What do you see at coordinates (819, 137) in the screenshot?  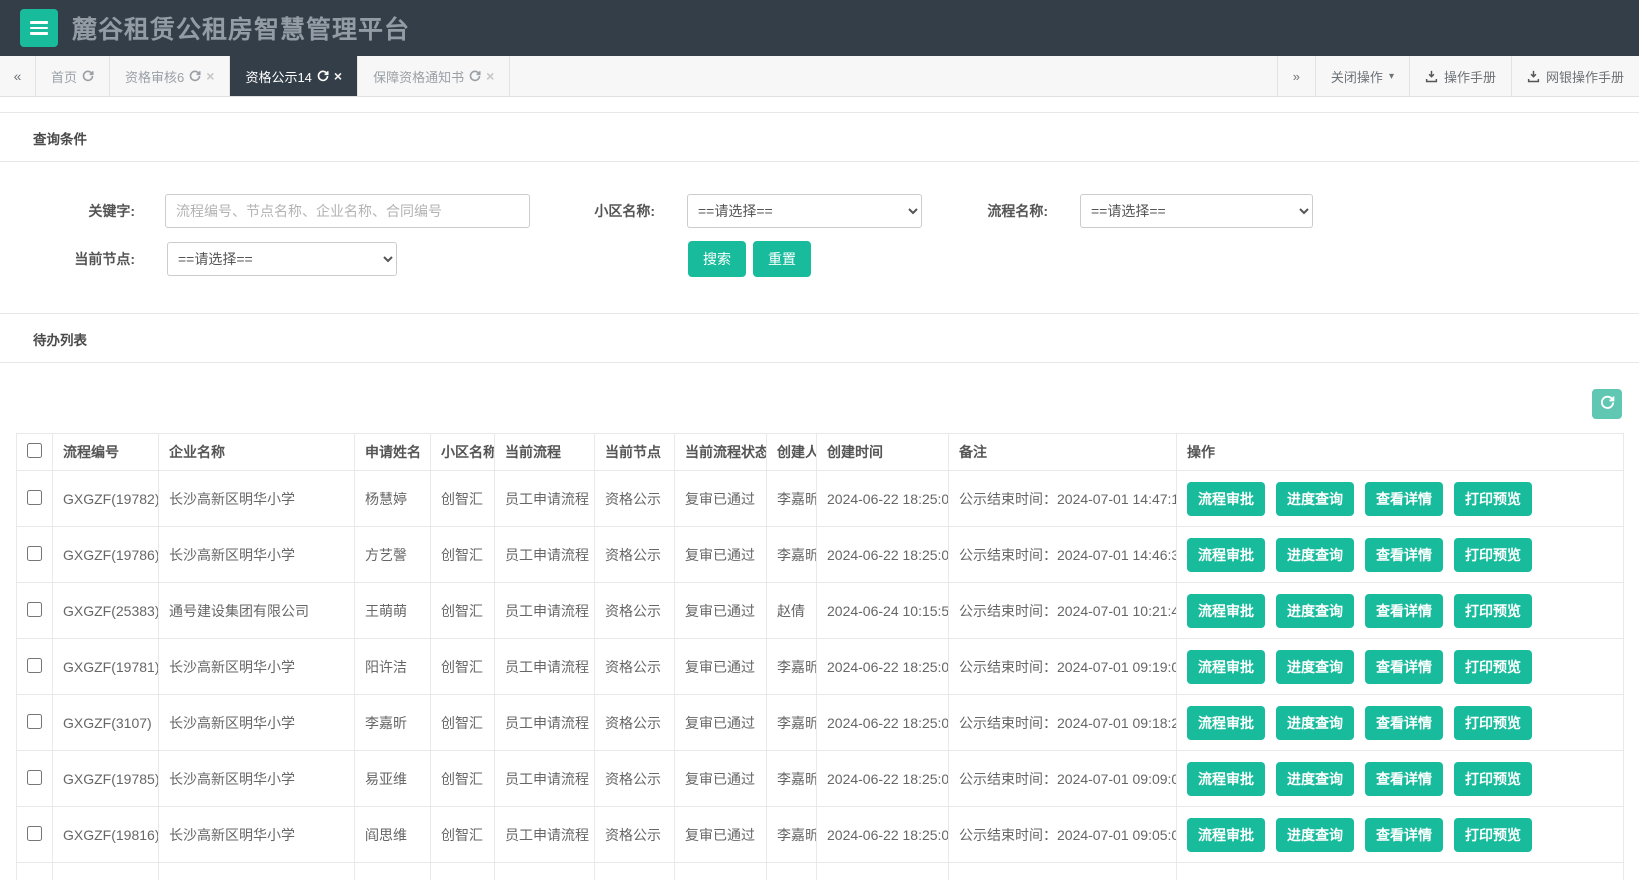 I see `query-section-title: 查询条件` at bounding box center [819, 137].